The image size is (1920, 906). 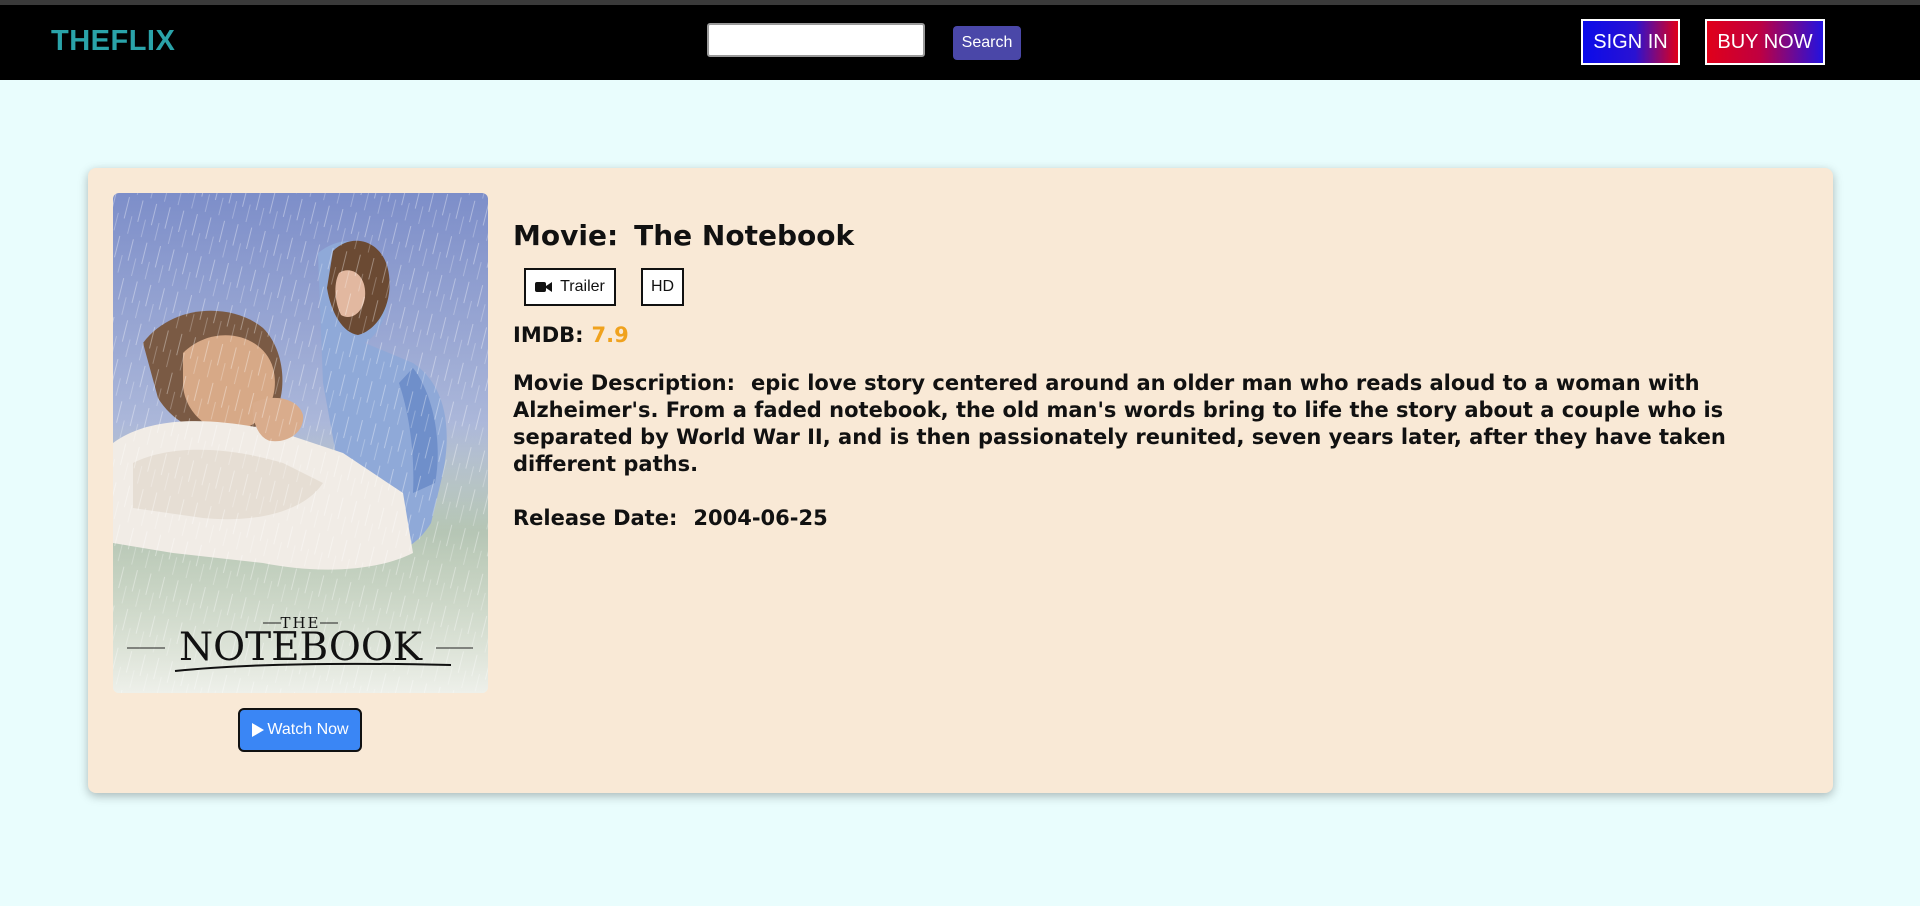 What do you see at coordinates (1765, 42) in the screenshot?
I see `buy-now-button: BUY NOW` at bounding box center [1765, 42].